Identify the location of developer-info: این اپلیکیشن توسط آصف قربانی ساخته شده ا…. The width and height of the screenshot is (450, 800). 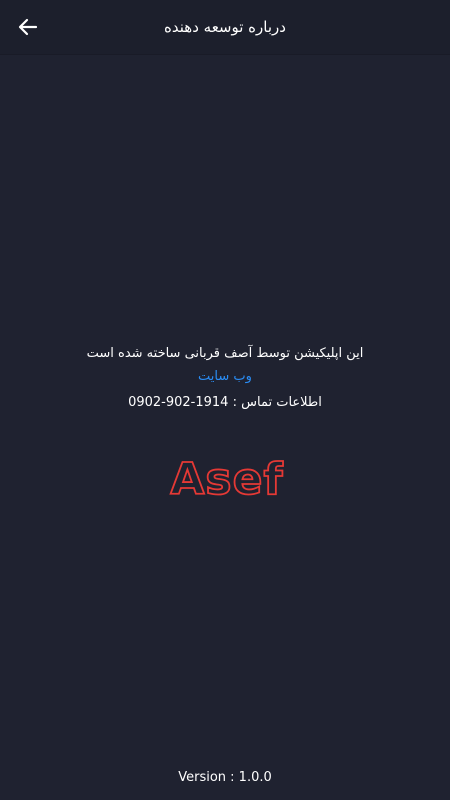
(225, 378).